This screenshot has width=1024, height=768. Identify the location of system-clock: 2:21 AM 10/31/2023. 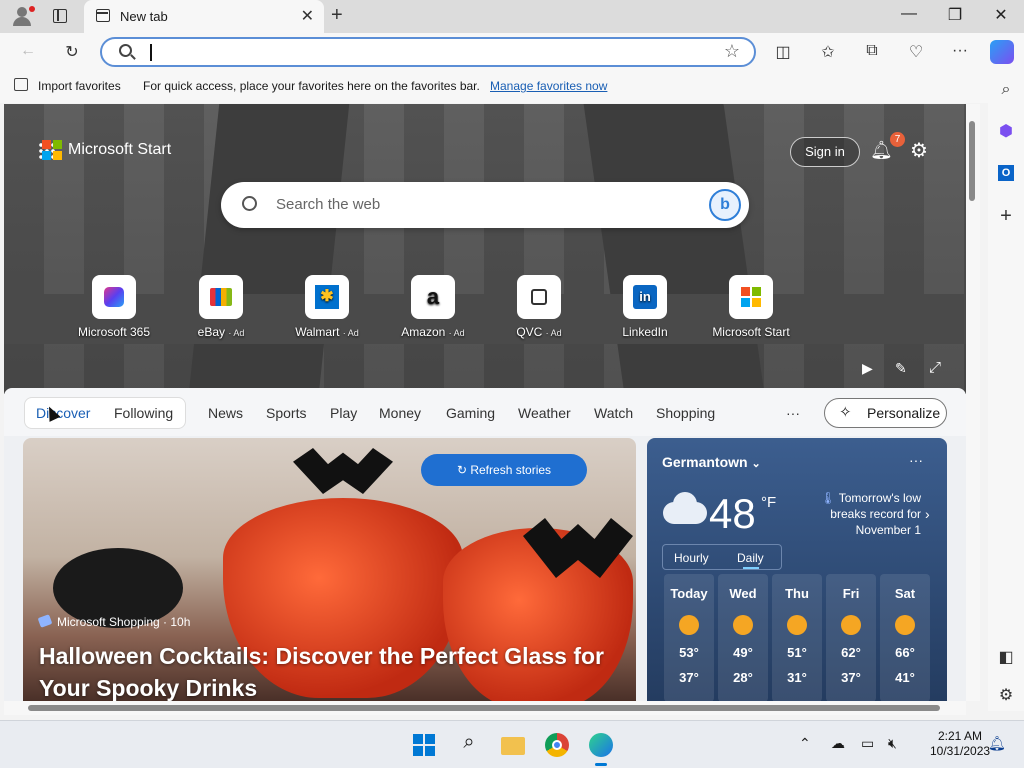
(960, 744).